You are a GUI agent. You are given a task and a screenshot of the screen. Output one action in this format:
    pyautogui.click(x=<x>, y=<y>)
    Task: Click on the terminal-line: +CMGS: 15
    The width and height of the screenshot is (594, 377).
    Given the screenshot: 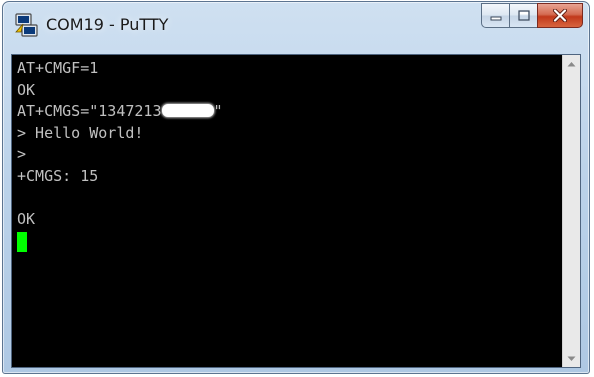 What is the action you would take?
    pyautogui.click(x=58, y=175)
    